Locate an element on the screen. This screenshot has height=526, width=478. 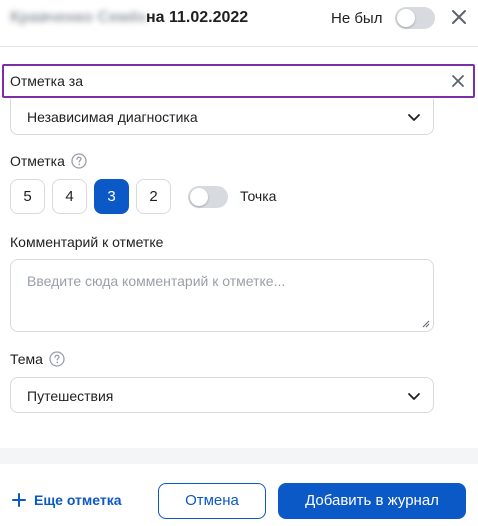
grade-option-5: 5 is located at coordinates (27, 196).